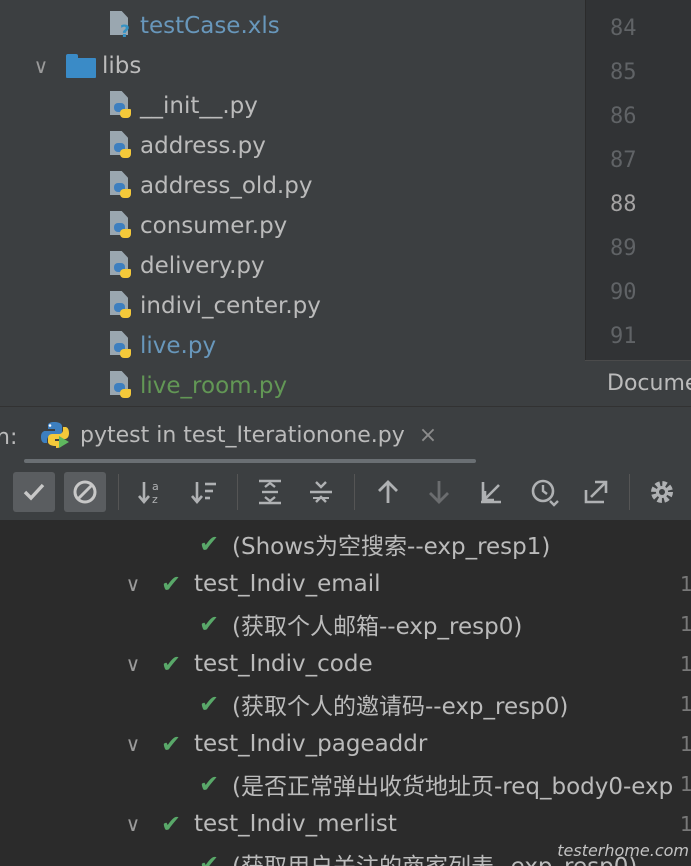 Image resolution: width=691 pixels, height=866 pixels. Describe the element at coordinates (9, 437) in the screenshot. I see `run-panel-label: n:` at that location.